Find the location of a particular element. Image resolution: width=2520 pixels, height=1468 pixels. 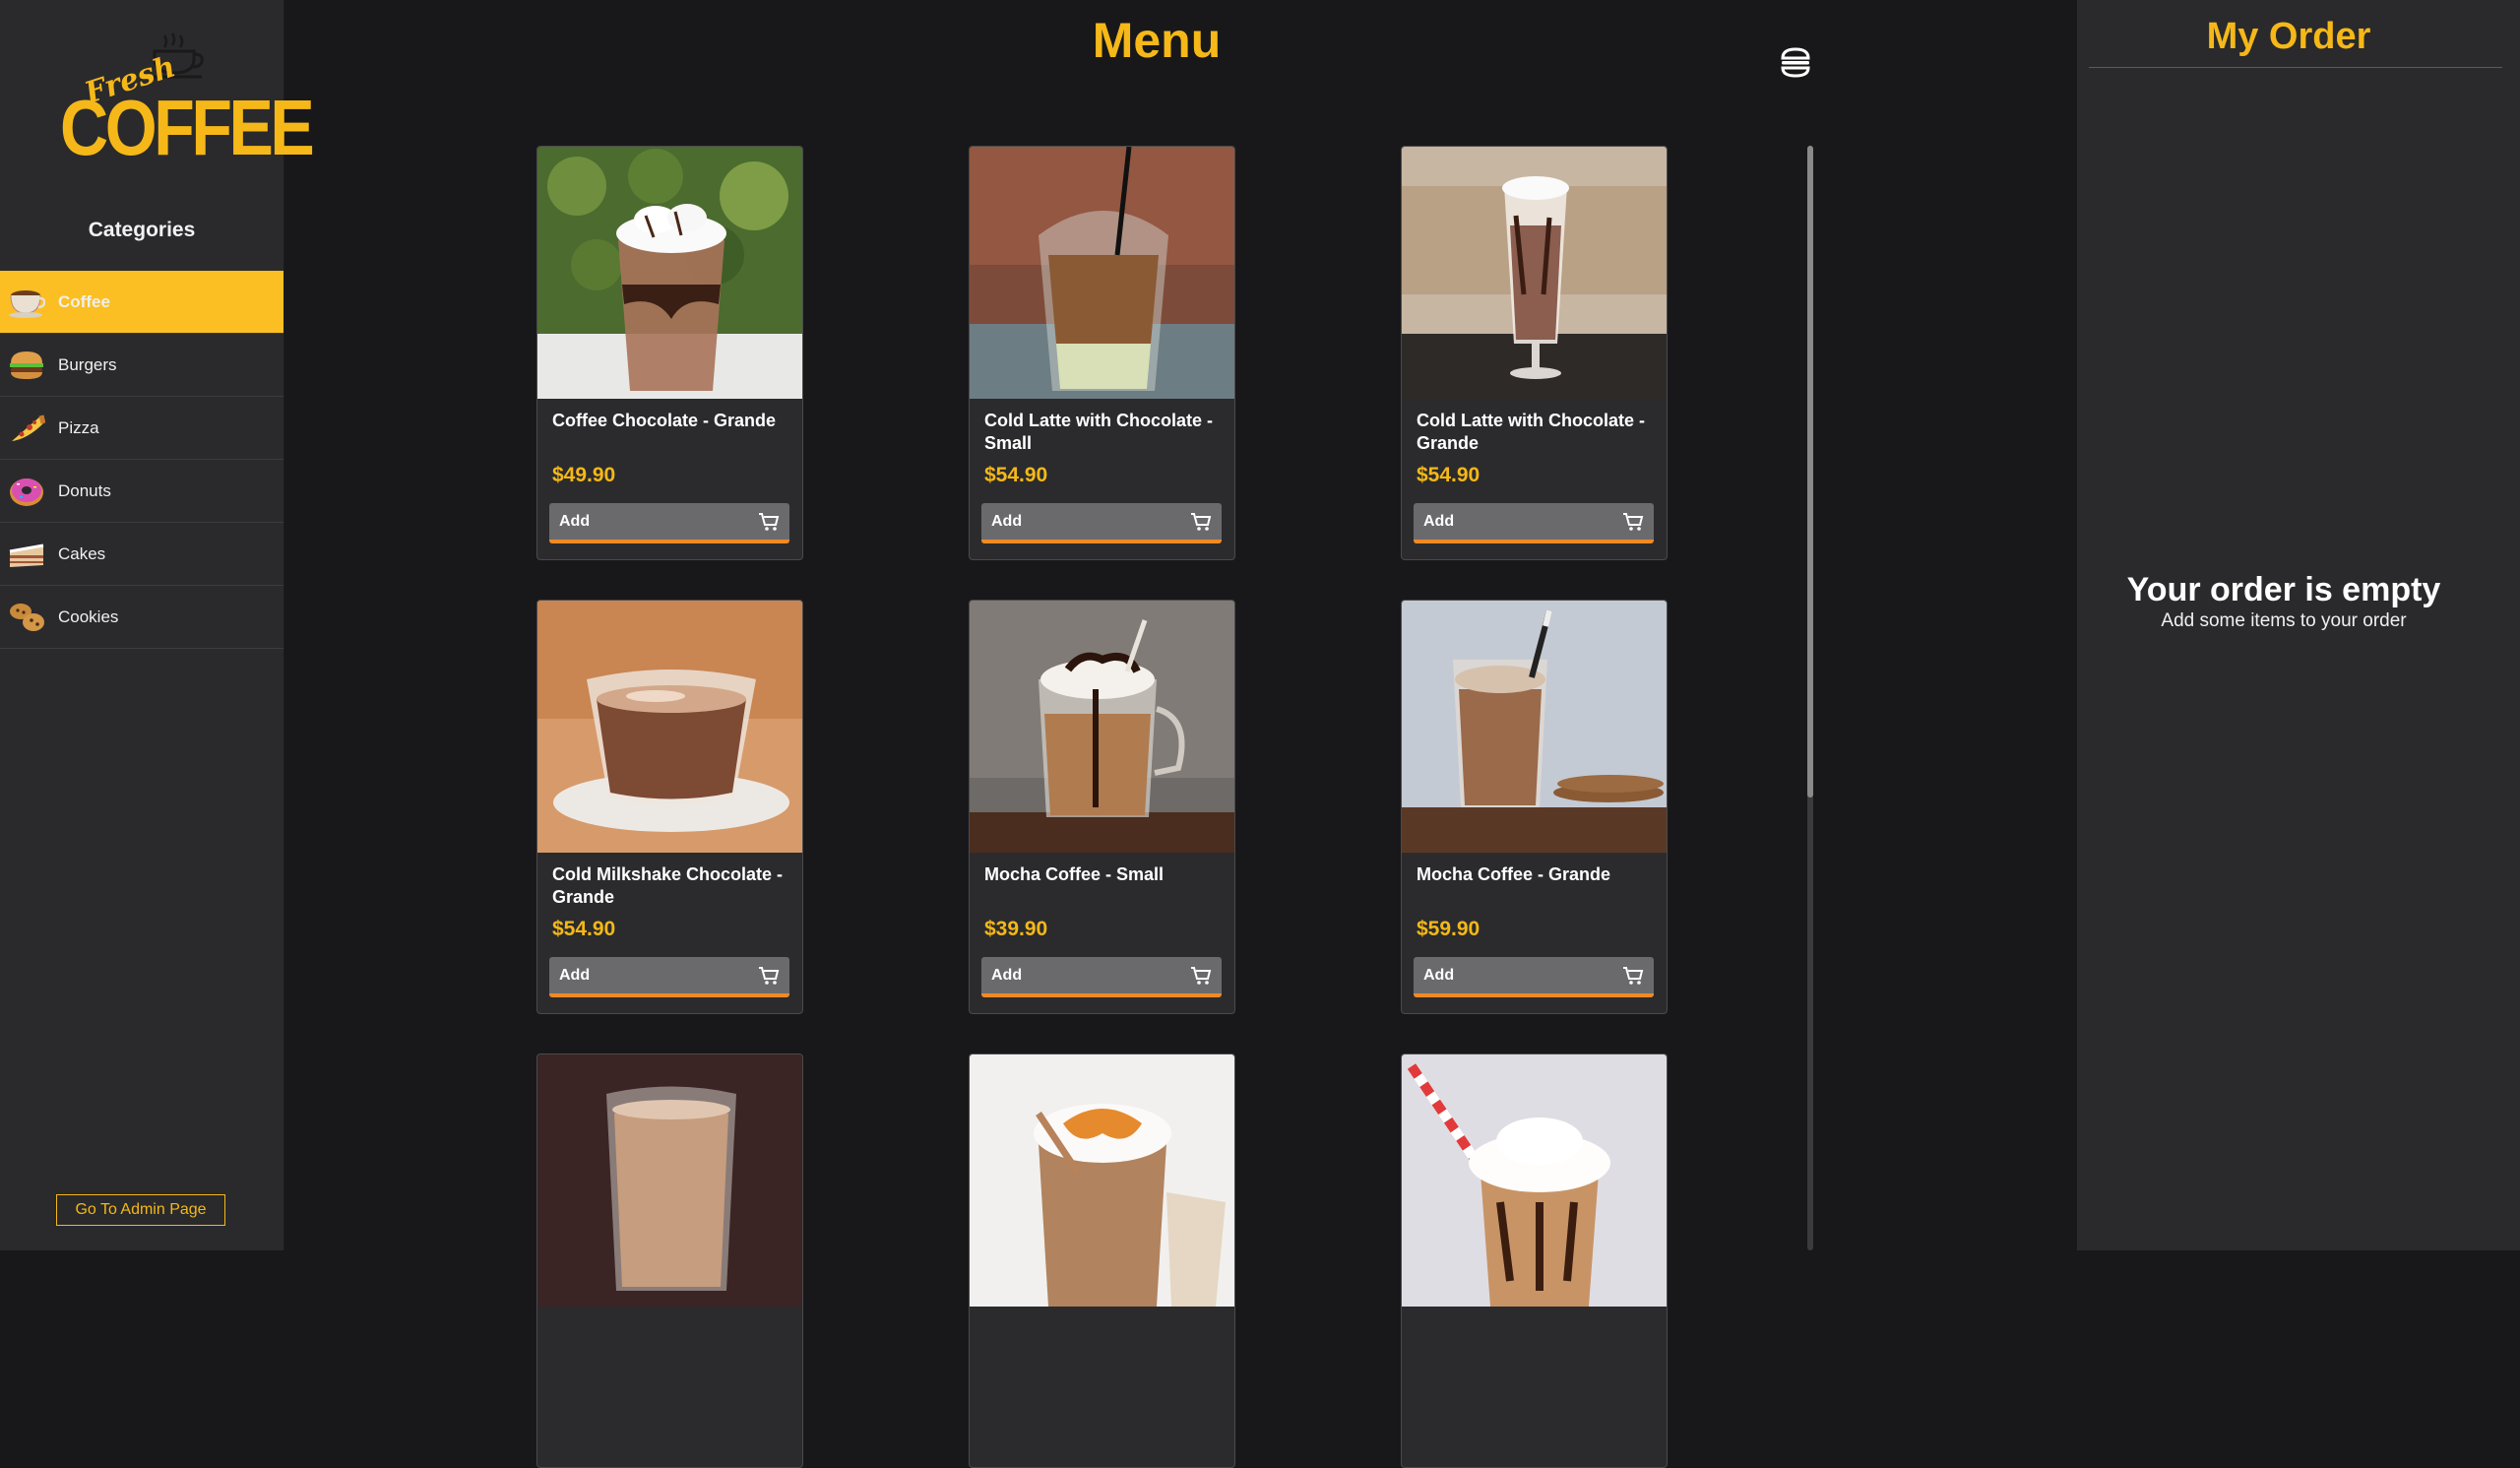

category-item-donuts: Donuts is located at coordinates (142, 492).